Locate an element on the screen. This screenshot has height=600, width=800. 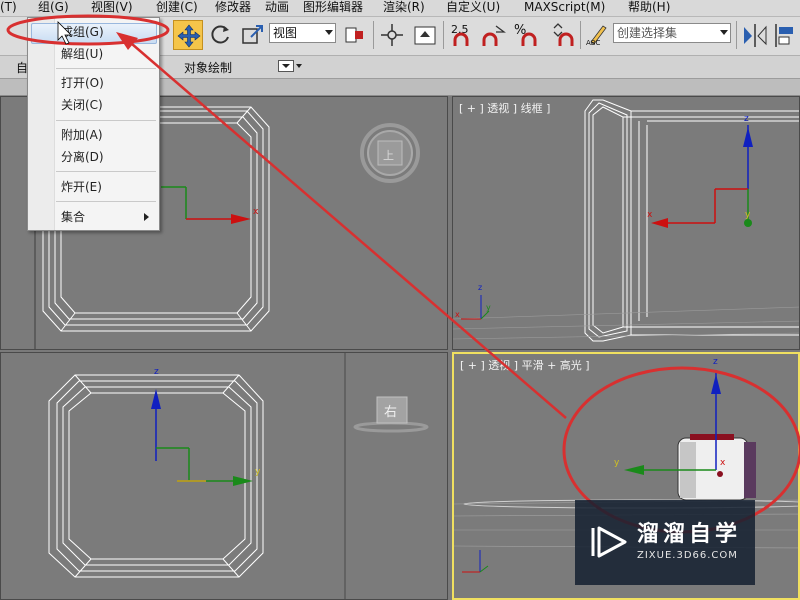
menu-graph-editors: 图形编辑器 is located at coordinates (333, 8).